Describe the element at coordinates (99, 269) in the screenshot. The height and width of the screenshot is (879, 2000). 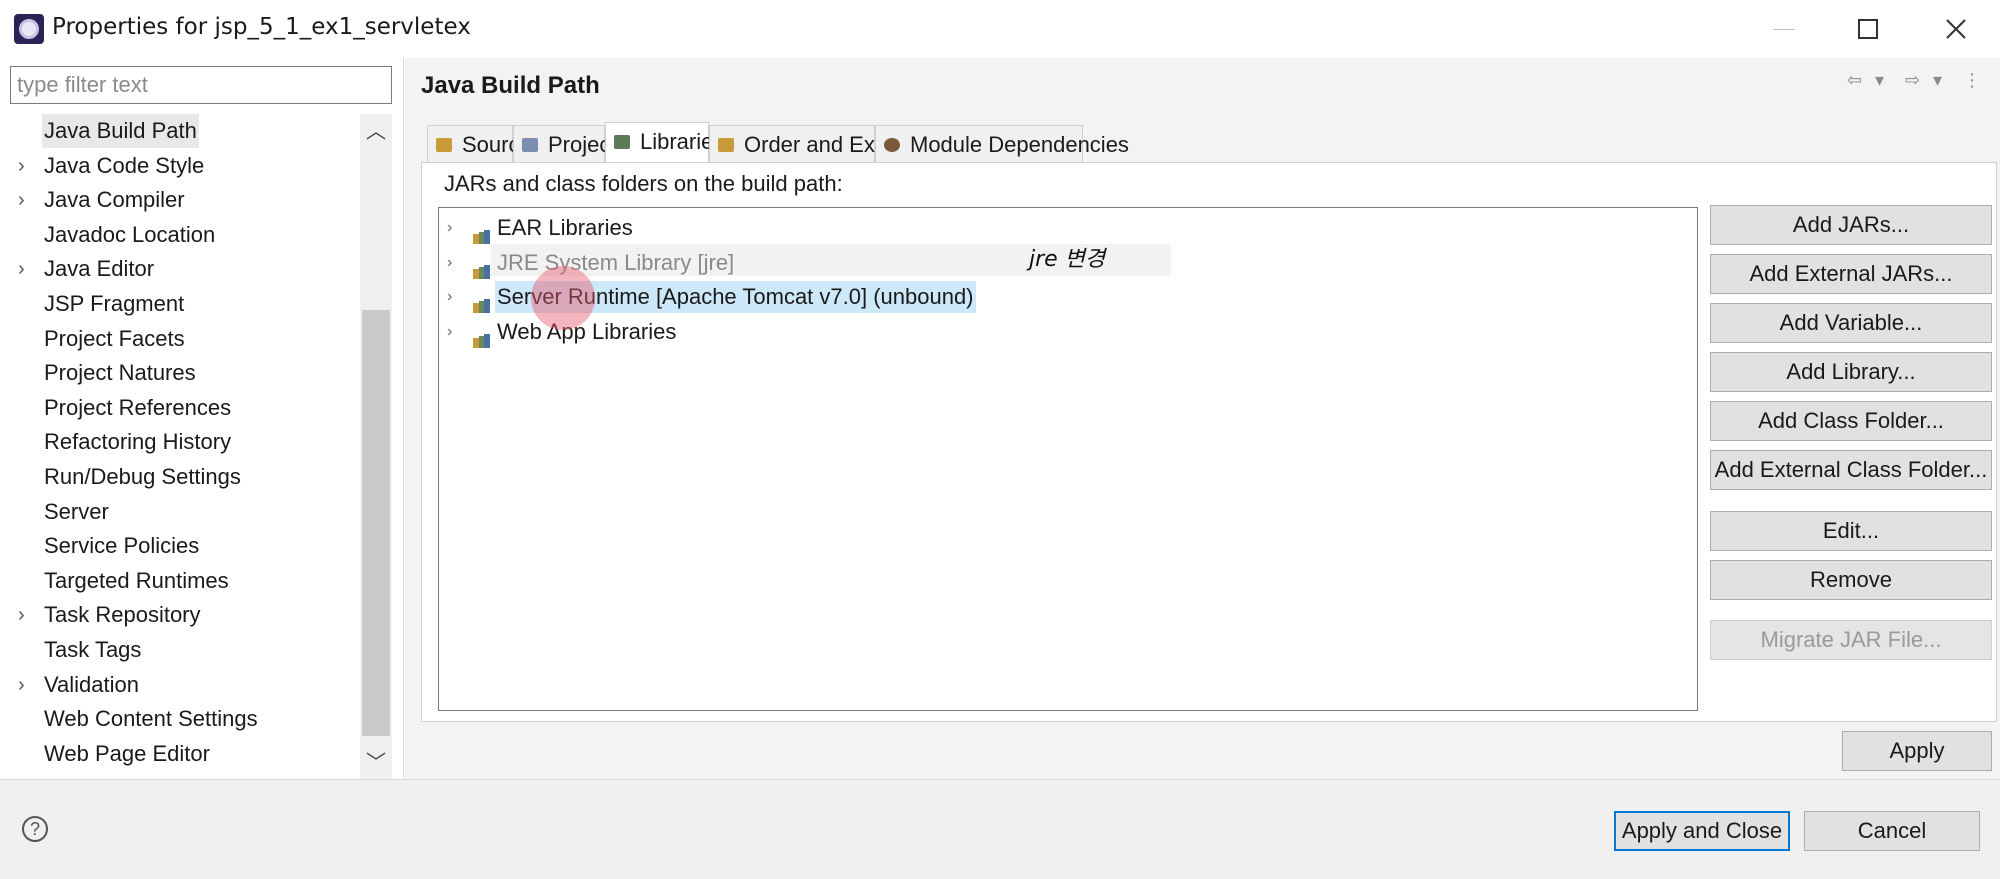
I see `nav-item-label: Java Editor` at that location.